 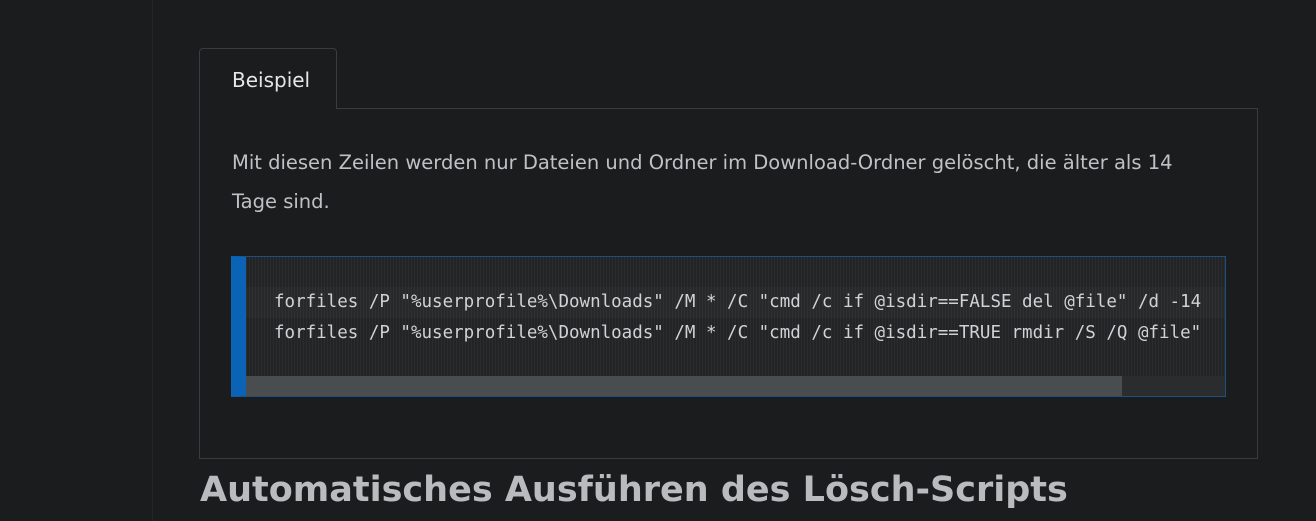 What do you see at coordinates (271, 80) in the screenshot?
I see `tab-label: Beispiel` at bounding box center [271, 80].